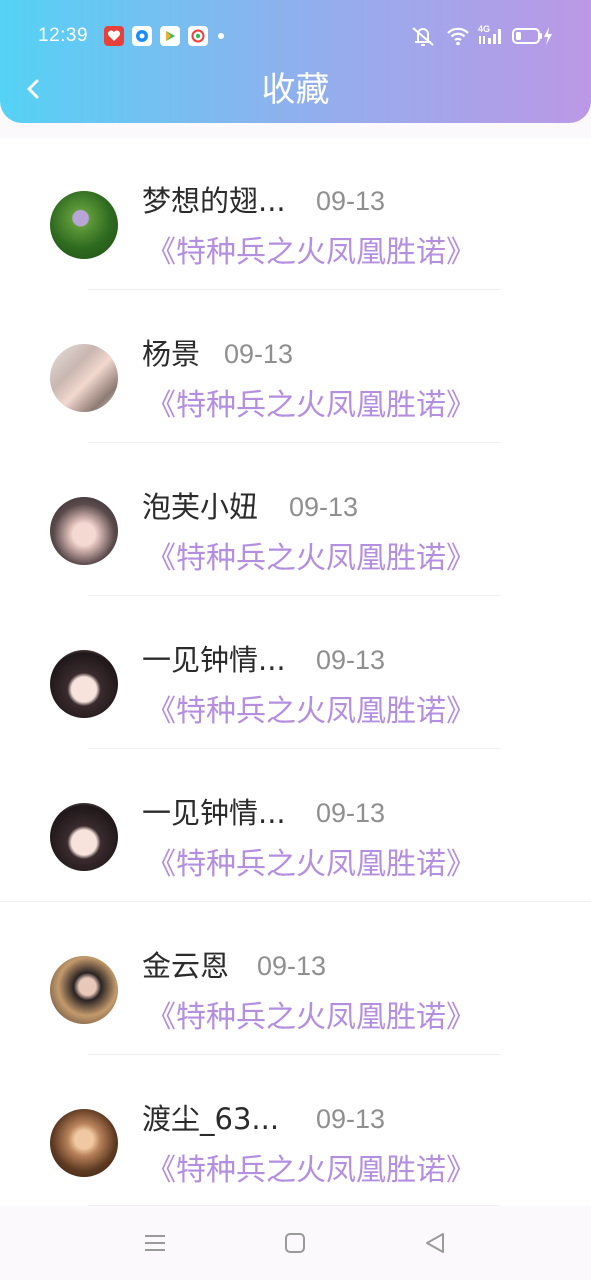  I want to click on system-nav-bar, so click(295, 1243).